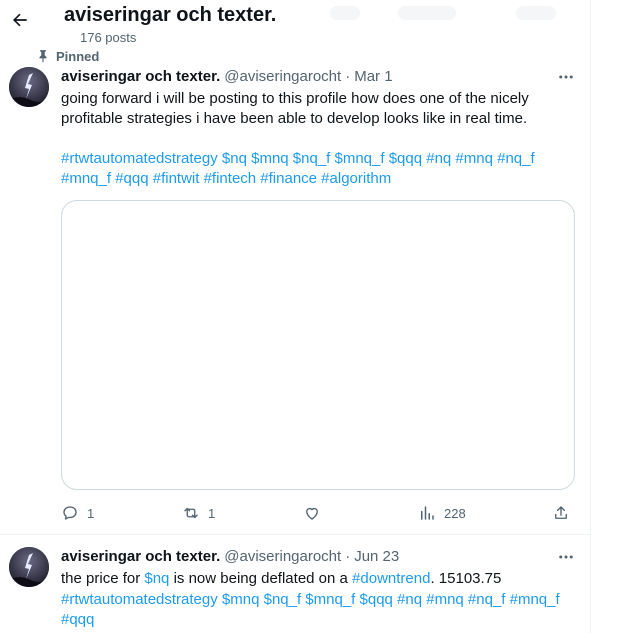  I want to click on repost-count: 1, so click(212, 513).